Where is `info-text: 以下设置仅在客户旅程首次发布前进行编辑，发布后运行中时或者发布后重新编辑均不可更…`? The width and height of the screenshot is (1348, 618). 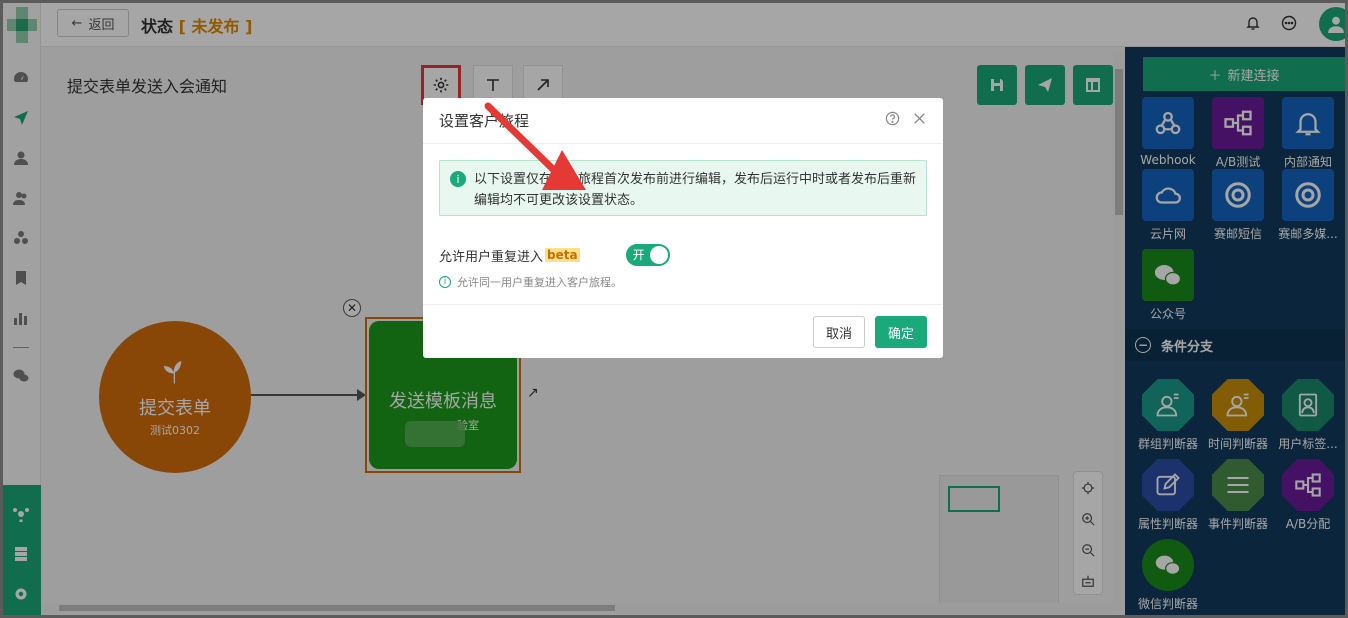 info-text: 以下设置仅在客户旅程首次发布前进行编辑，发布后运行中时或者发布后重新编辑均不可更… is located at coordinates (695, 190).